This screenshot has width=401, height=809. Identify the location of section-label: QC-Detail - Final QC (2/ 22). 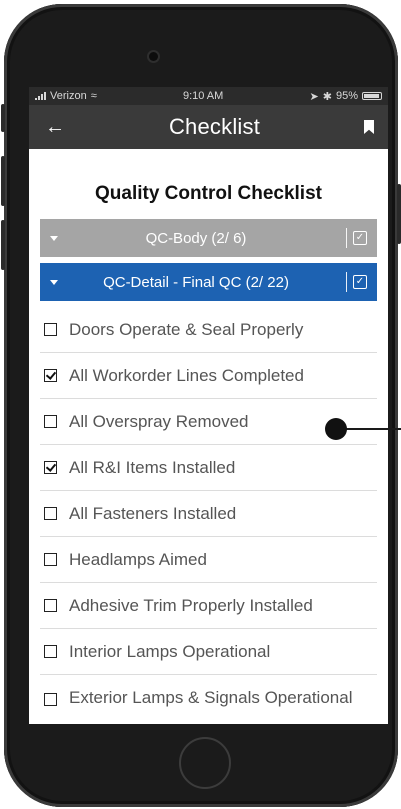
(196, 282).